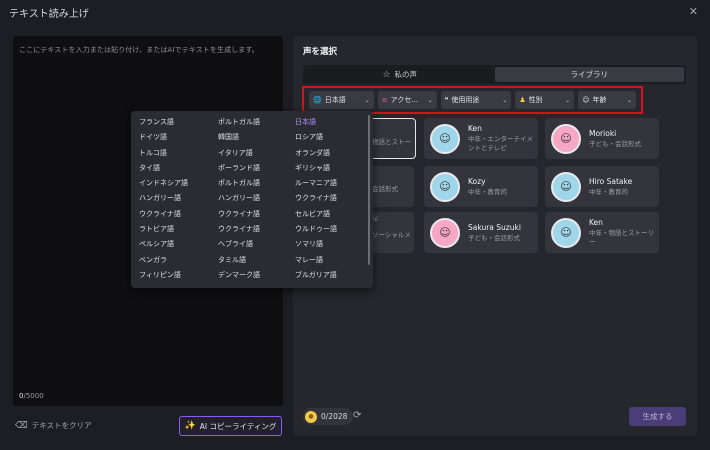 The image size is (710, 450). What do you see at coordinates (316, 244) in the screenshot?
I see `language-option: ソマリ語` at bounding box center [316, 244].